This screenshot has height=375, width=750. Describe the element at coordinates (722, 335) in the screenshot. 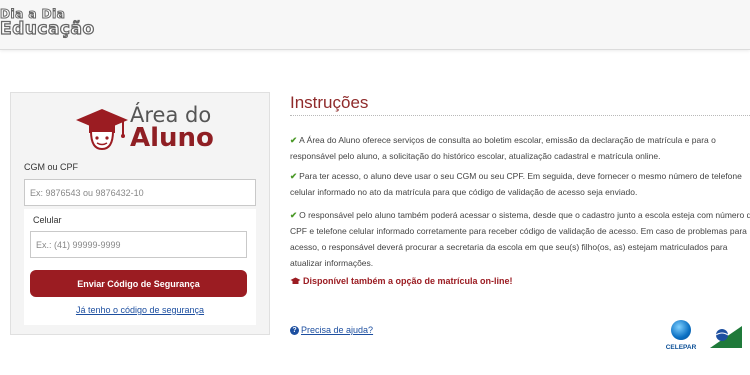

I see `parana-flag-icon` at that location.